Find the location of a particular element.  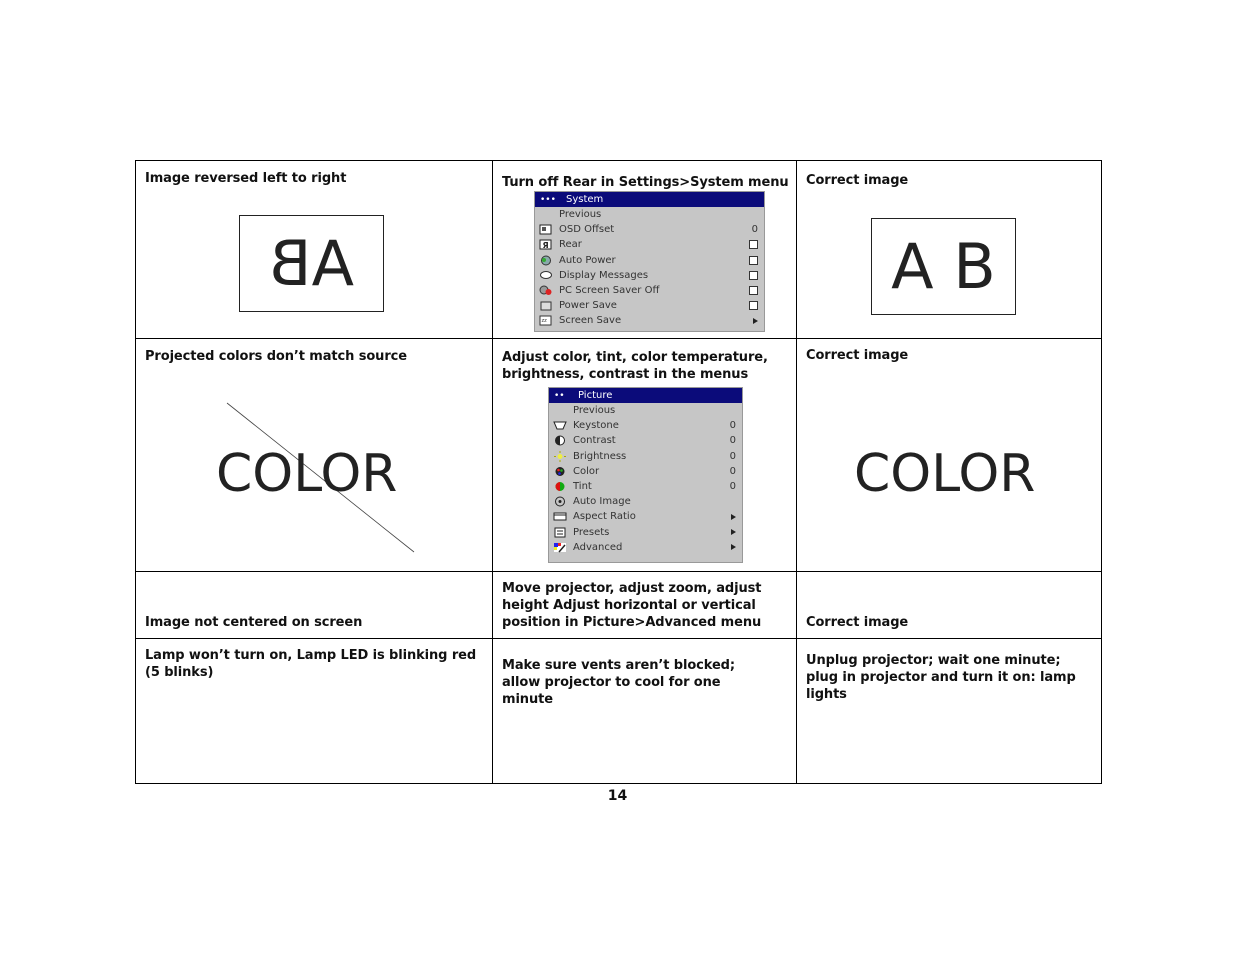

menu-item-label: Screen Save is located at coordinates (590, 321).